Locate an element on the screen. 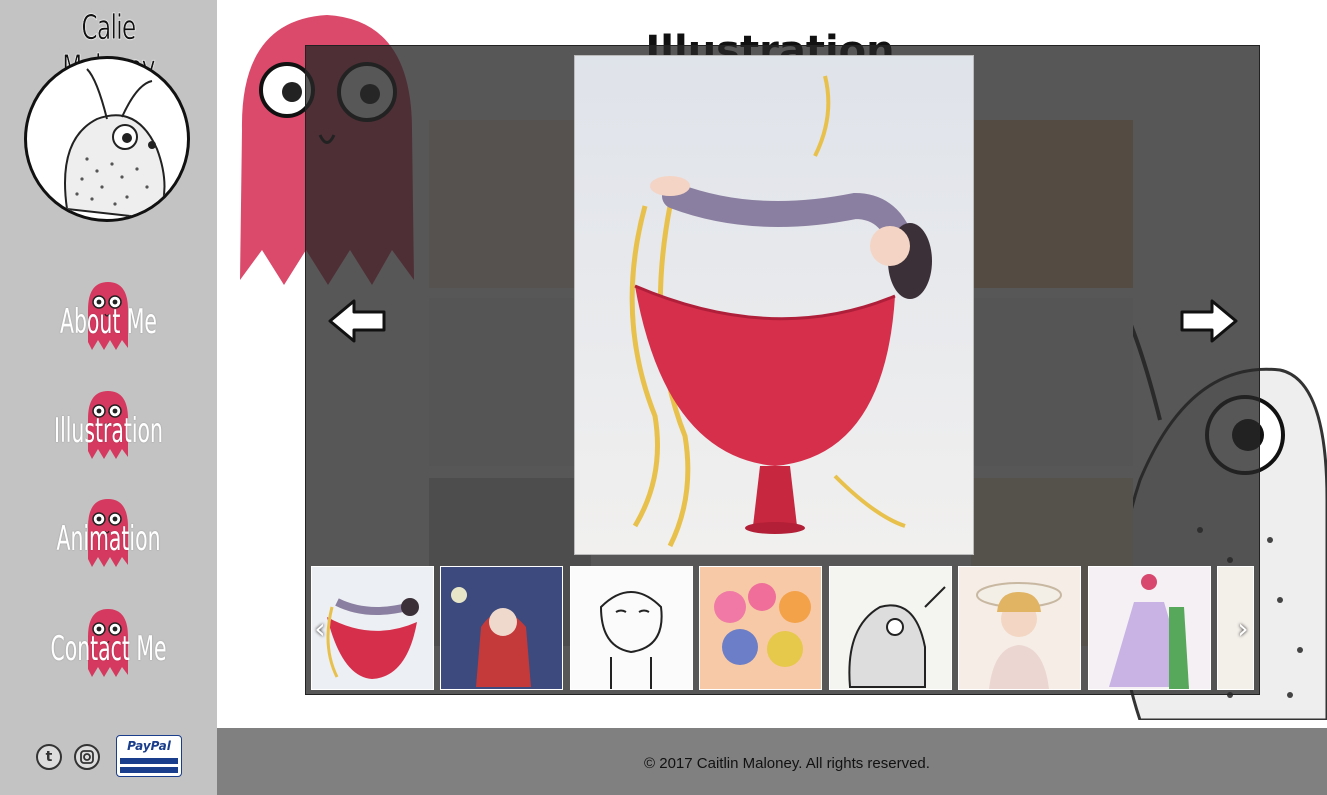 The height and width of the screenshot is (795, 1327). nav-about-me: About Me is located at coordinates (108, 320).